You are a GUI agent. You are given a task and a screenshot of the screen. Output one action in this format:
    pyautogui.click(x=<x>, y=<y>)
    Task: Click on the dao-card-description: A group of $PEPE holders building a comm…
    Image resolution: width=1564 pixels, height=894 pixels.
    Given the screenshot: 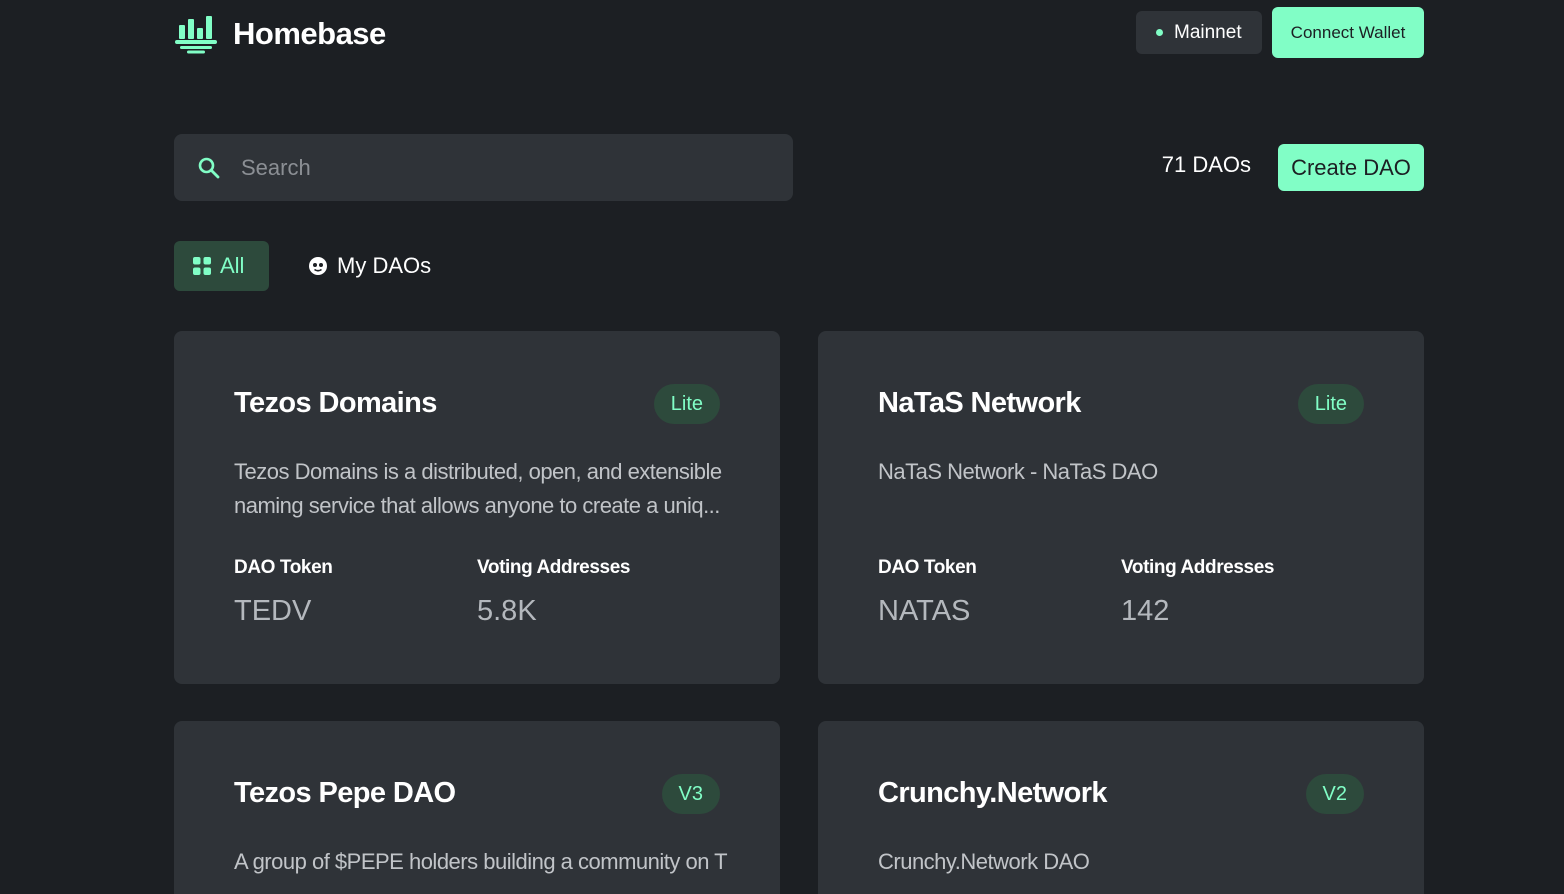 What is the action you would take?
    pyautogui.click(x=481, y=861)
    